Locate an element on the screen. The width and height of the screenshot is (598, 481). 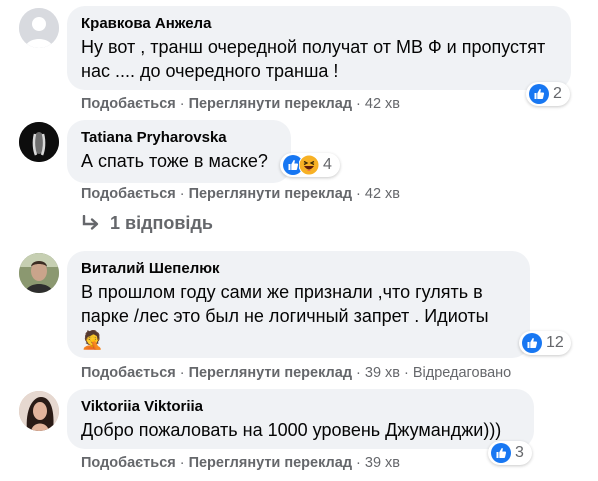
reaction-summary: 3 is located at coordinates (510, 453).